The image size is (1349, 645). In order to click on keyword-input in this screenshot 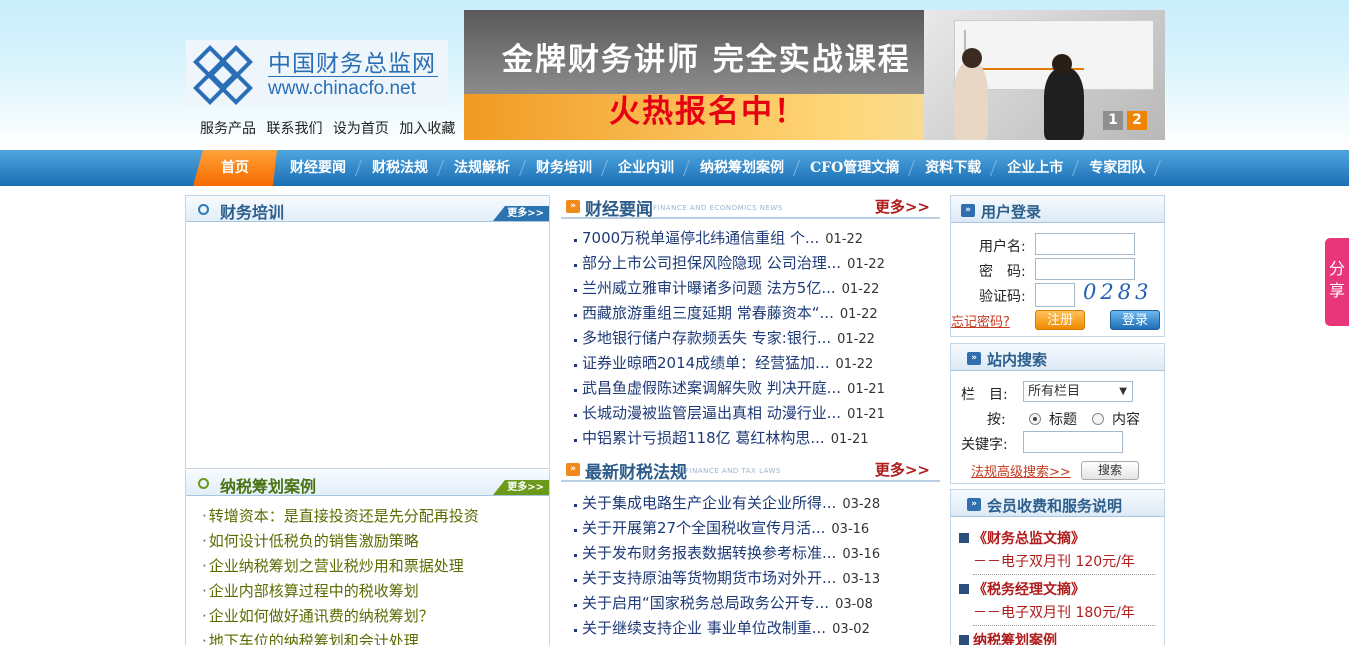, I will do `click(1073, 442)`.